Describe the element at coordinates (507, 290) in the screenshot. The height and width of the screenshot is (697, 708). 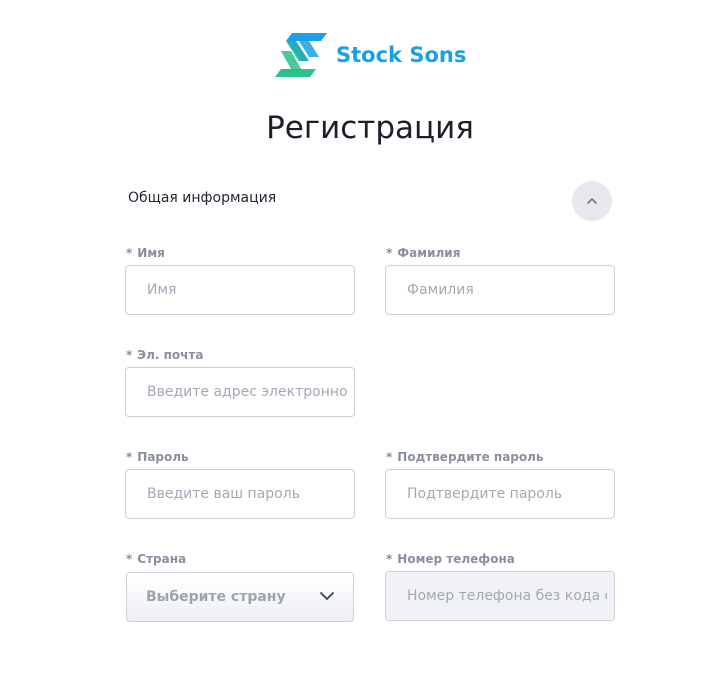
I see `last-name-input` at that location.